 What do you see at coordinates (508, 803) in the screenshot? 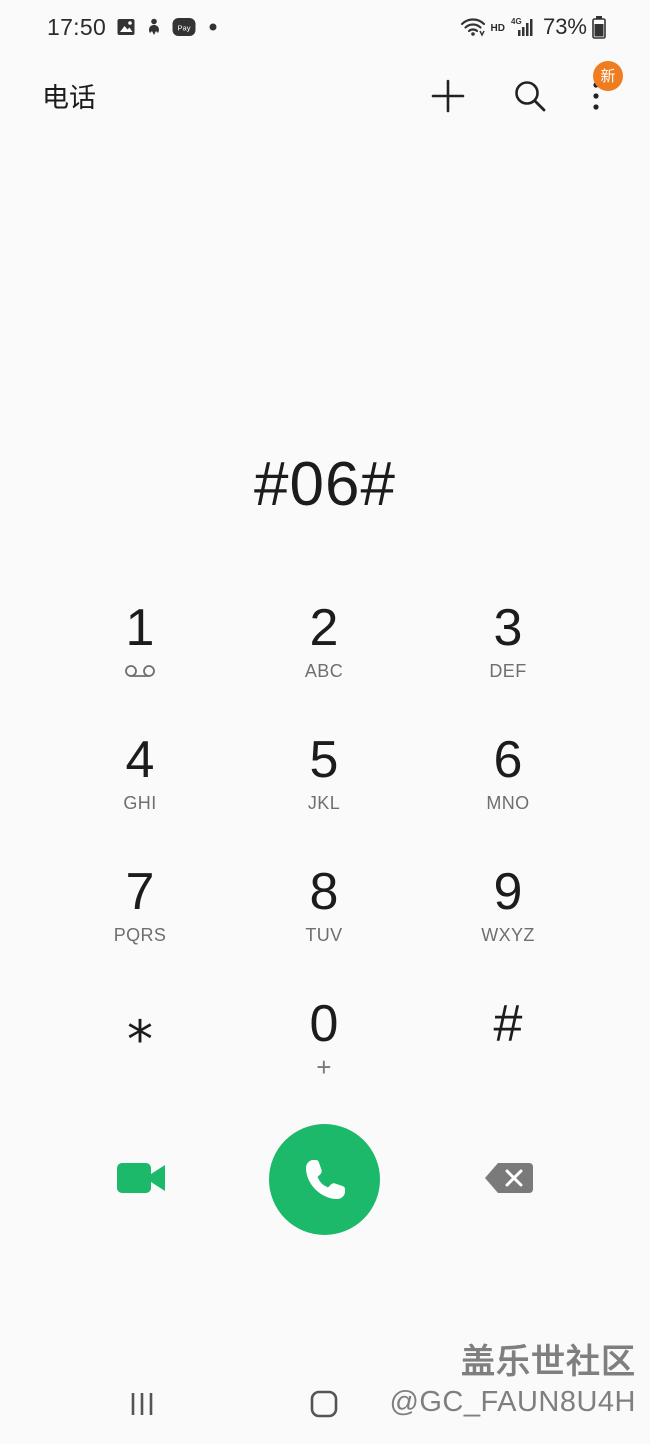
I see `key-letters: MNO` at bounding box center [508, 803].